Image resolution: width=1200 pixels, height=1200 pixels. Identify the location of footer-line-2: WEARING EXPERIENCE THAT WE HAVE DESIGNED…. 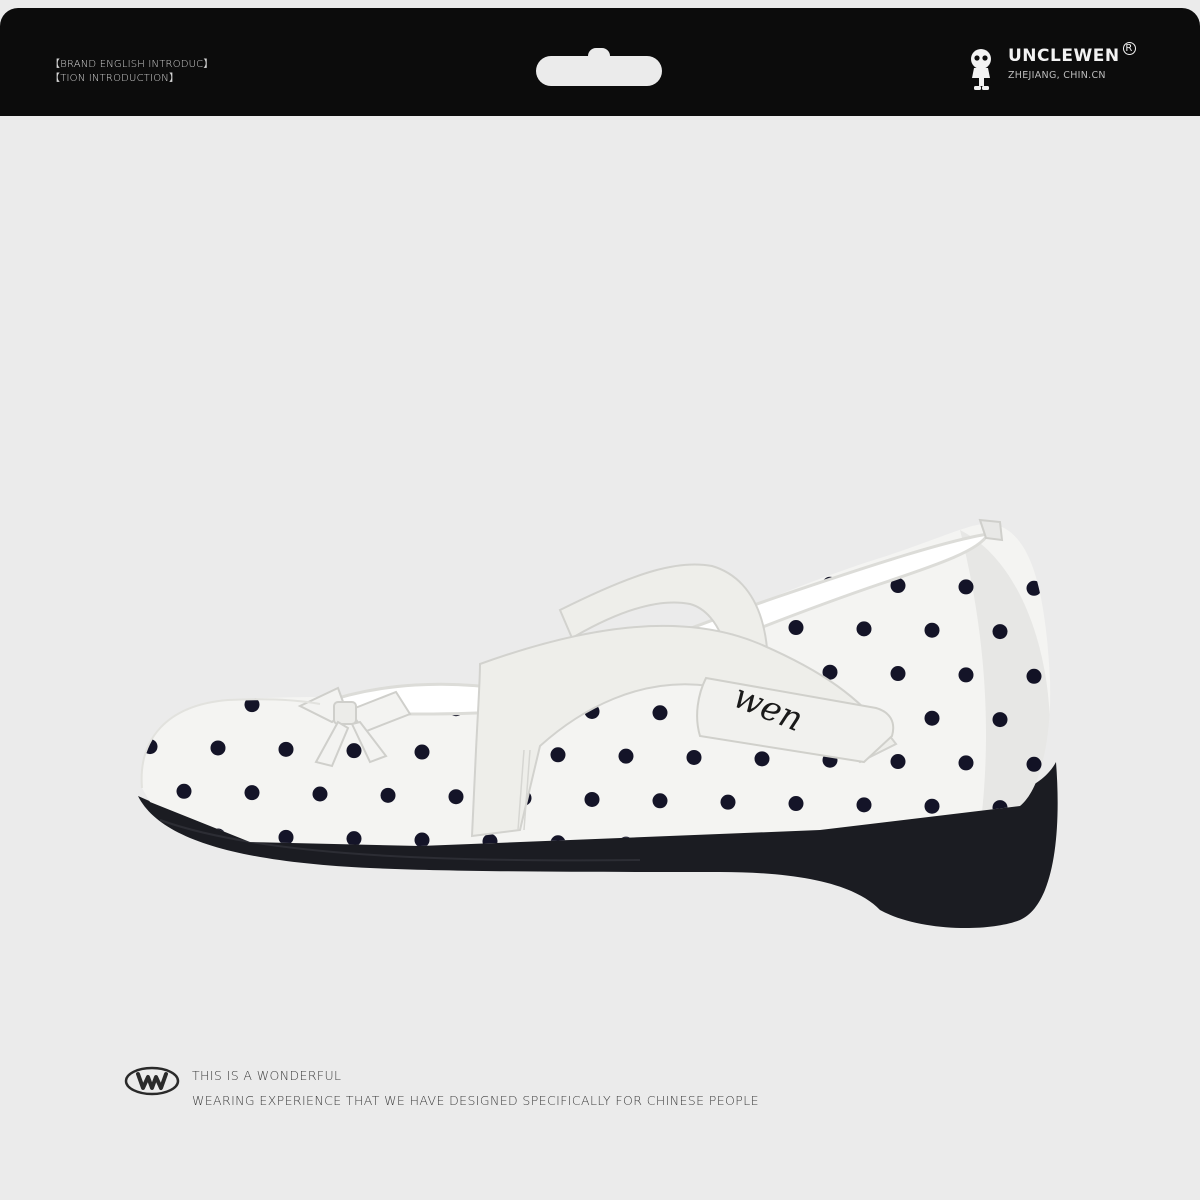
(475, 1100).